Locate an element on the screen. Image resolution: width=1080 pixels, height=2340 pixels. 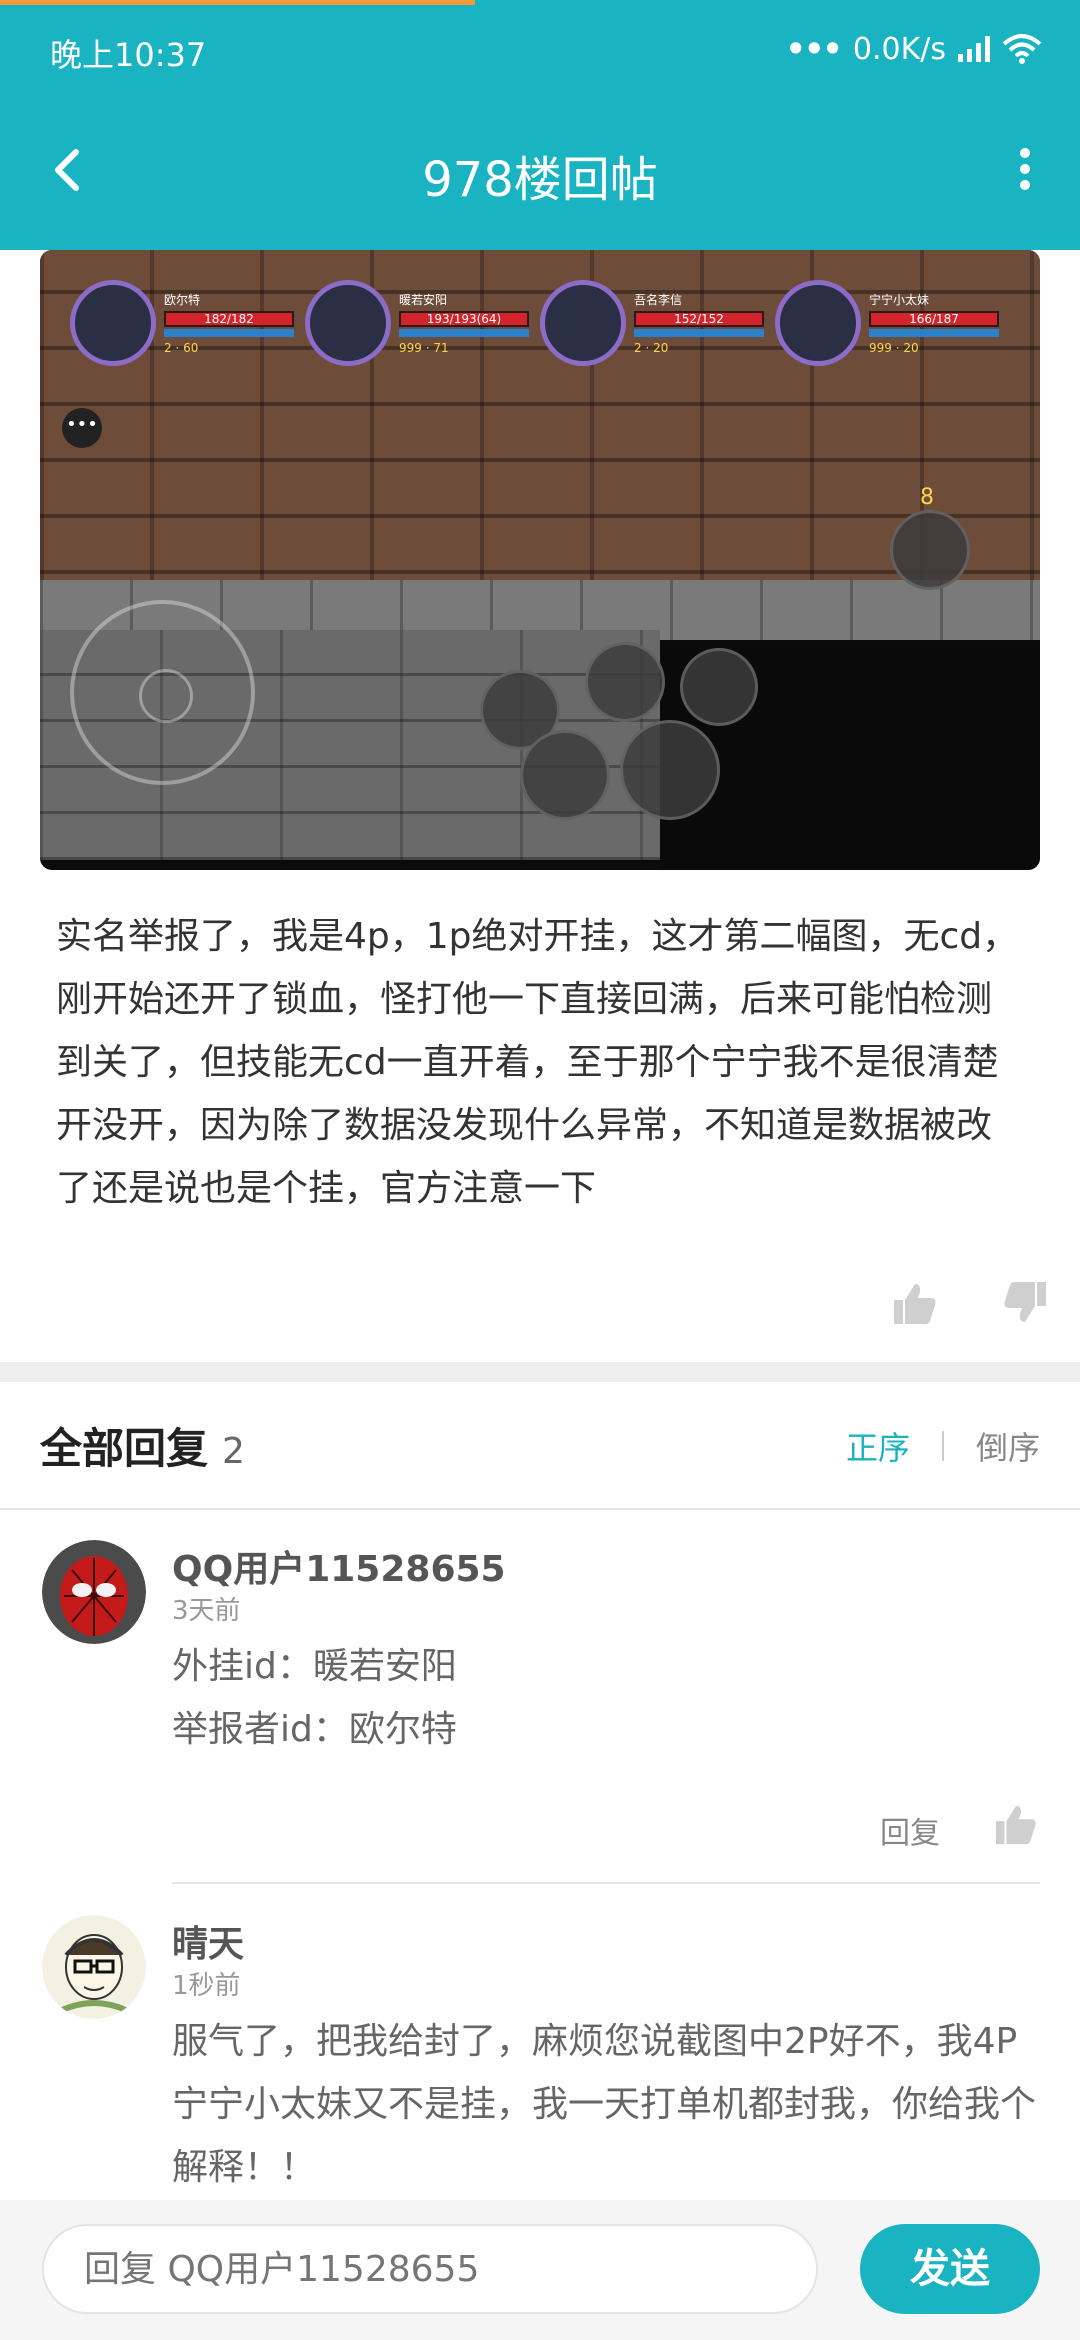
player-hud-1: 欧尔特 182/182 2 · 60 is located at coordinates (182, 323).